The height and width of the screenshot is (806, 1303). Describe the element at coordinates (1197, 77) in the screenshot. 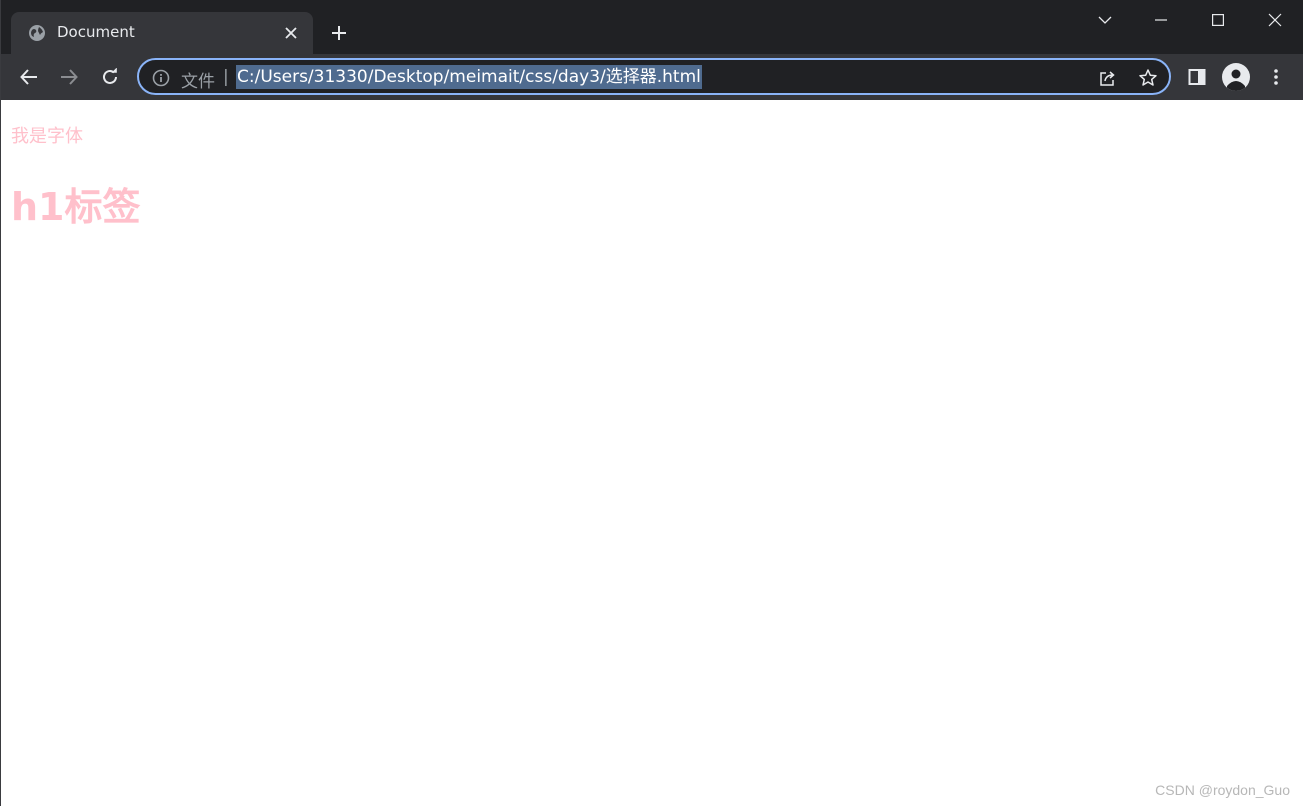

I see `side-panel-icon` at that location.